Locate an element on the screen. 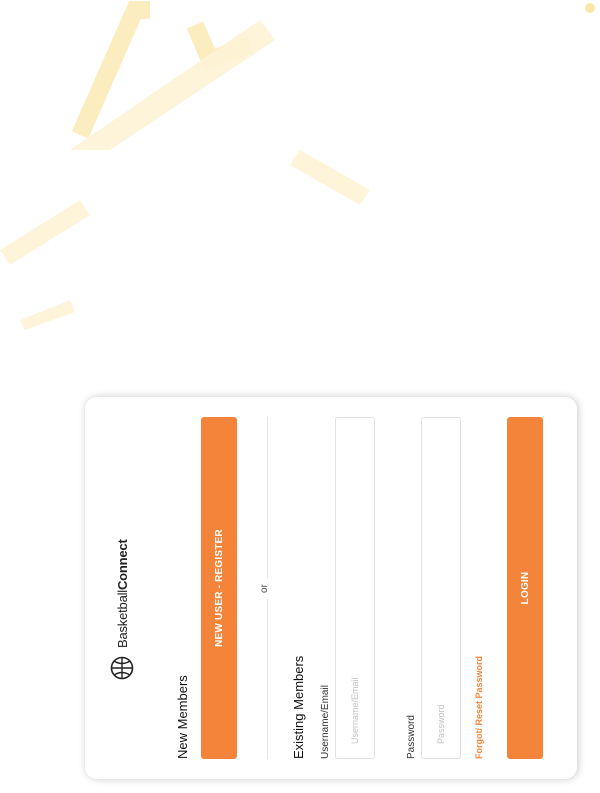 This screenshot has height=793, width=600. password-input is located at coordinates (441, 588).